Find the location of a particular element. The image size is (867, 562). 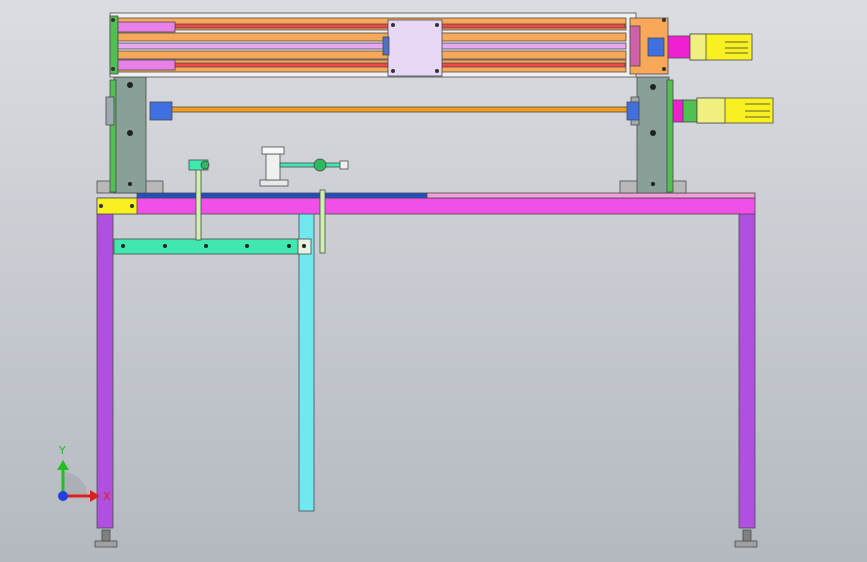

upper-module is located at coordinates (431, 45).